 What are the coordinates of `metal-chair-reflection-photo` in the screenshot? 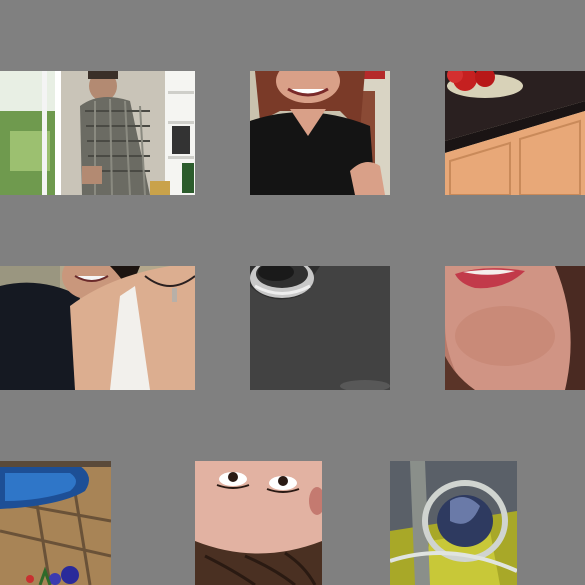 It's located at (453, 523).